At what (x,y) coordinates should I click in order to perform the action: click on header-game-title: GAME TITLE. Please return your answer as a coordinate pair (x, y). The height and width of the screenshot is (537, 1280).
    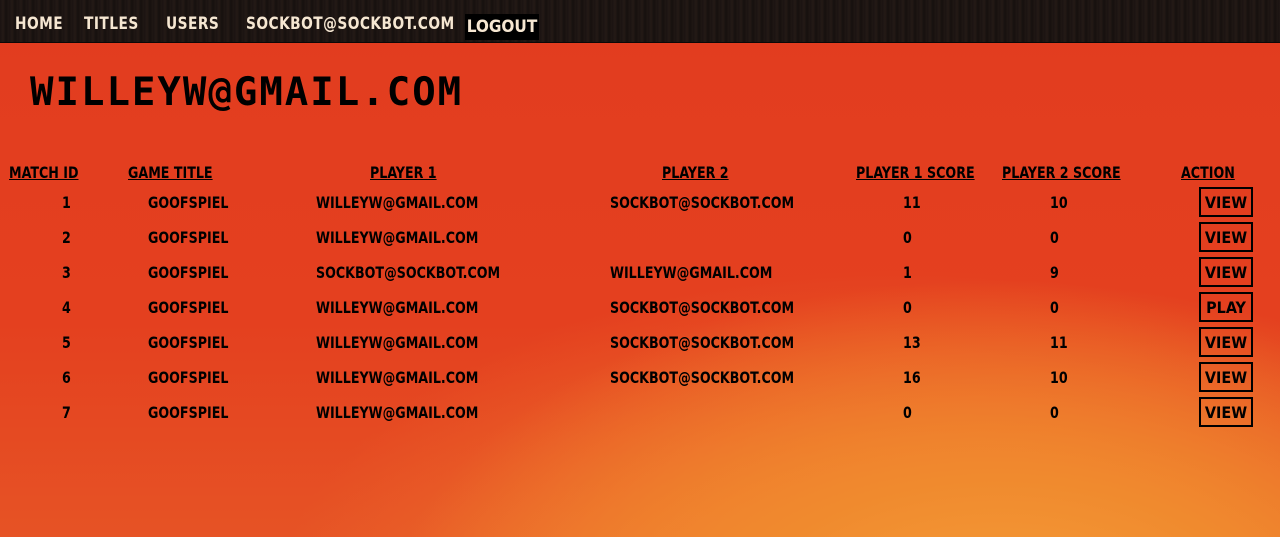
    Looking at the image, I should click on (170, 172).